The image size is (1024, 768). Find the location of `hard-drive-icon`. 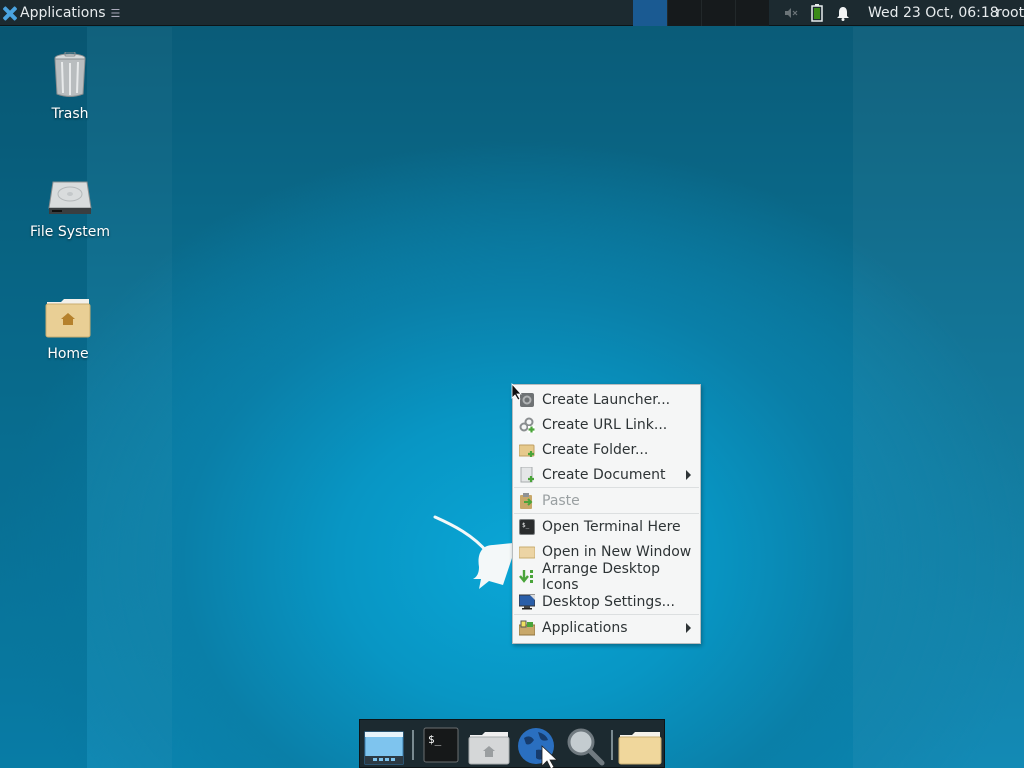

hard-drive-icon is located at coordinates (70, 197).